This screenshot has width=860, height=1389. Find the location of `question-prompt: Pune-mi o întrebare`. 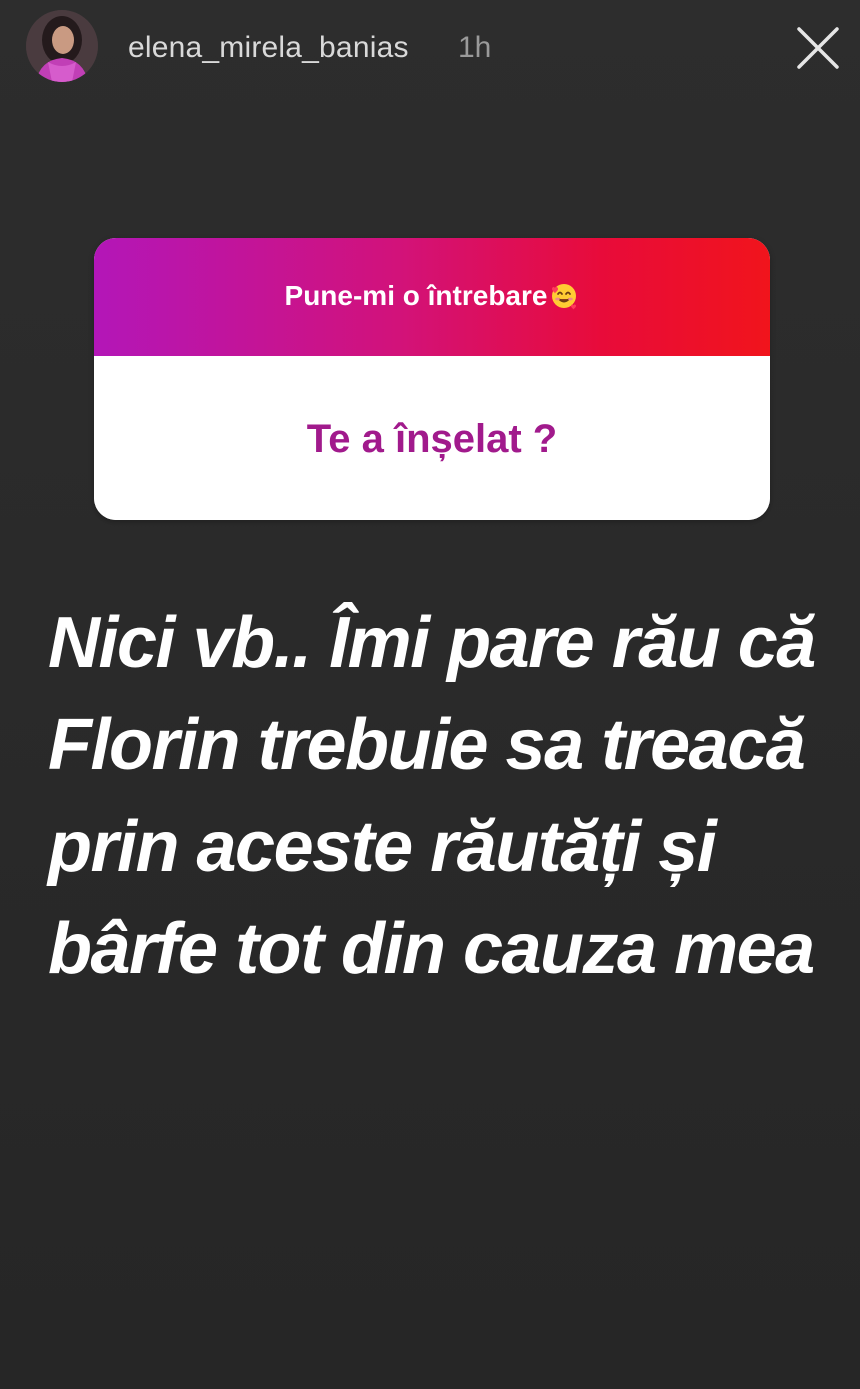

question-prompt: Pune-mi o întrebare is located at coordinates (432, 296).